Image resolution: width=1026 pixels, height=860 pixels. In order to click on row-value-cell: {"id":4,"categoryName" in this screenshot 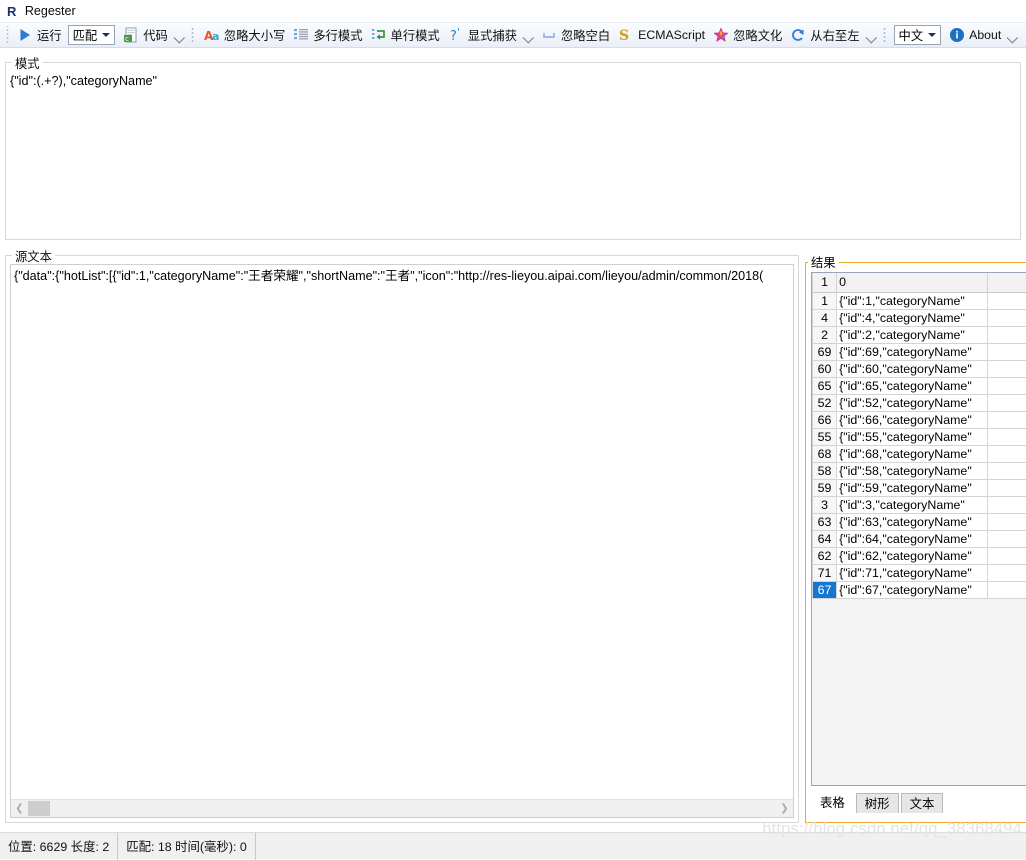, I will do `click(912, 317)`.